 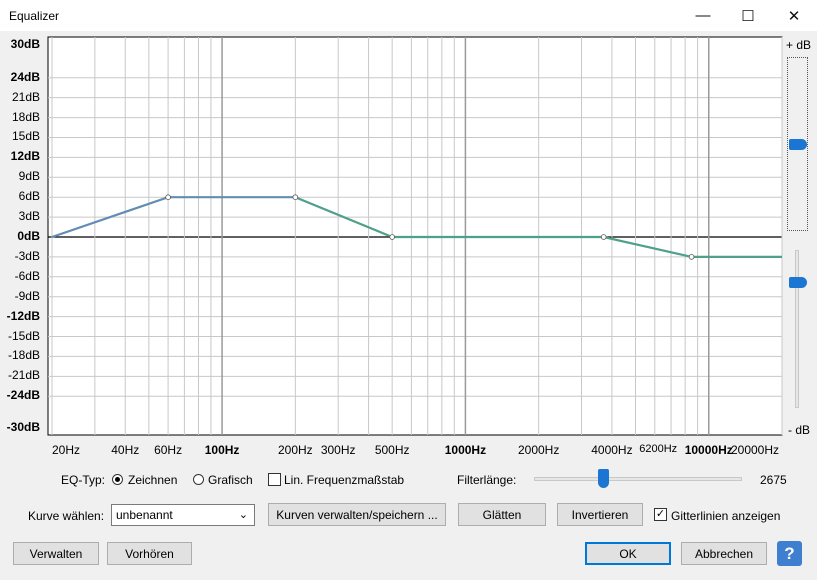 I want to click on y-tick-label: -18dB, so click(x=23, y=355).